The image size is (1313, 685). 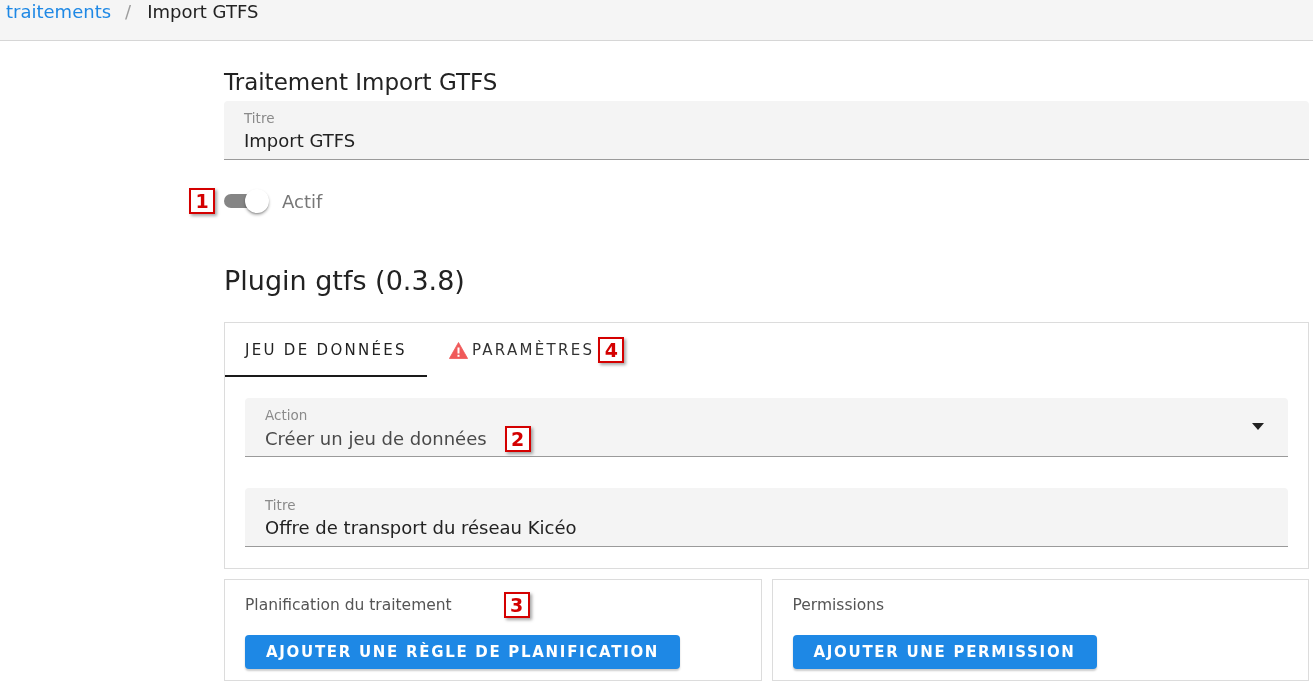 What do you see at coordinates (944, 652) in the screenshot?
I see `add-button: AJOUTER UNE PERMISSION` at bounding box center [944, 652].